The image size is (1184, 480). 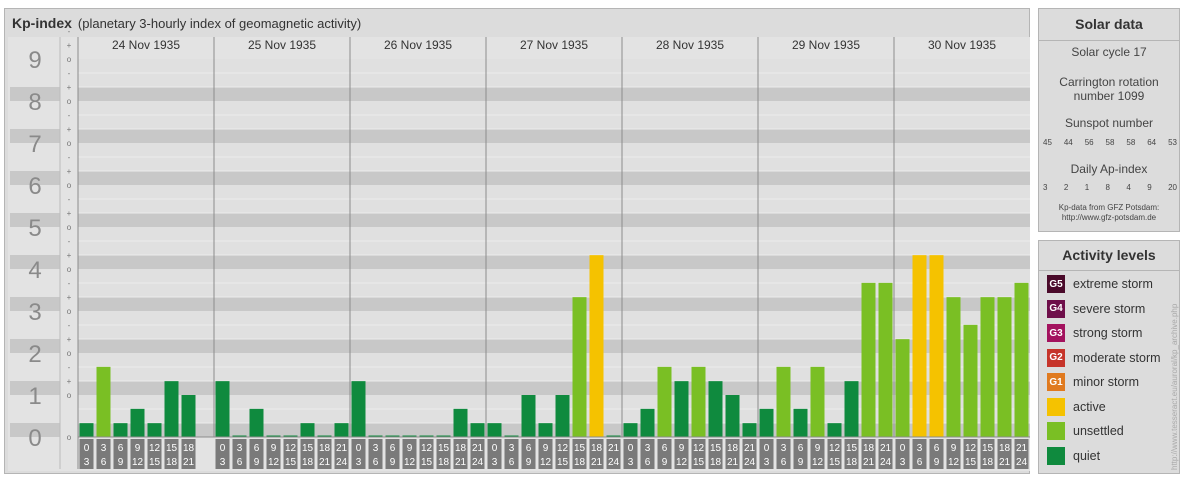 I want to click on legend-item: active, so click(x=1076, y=407).